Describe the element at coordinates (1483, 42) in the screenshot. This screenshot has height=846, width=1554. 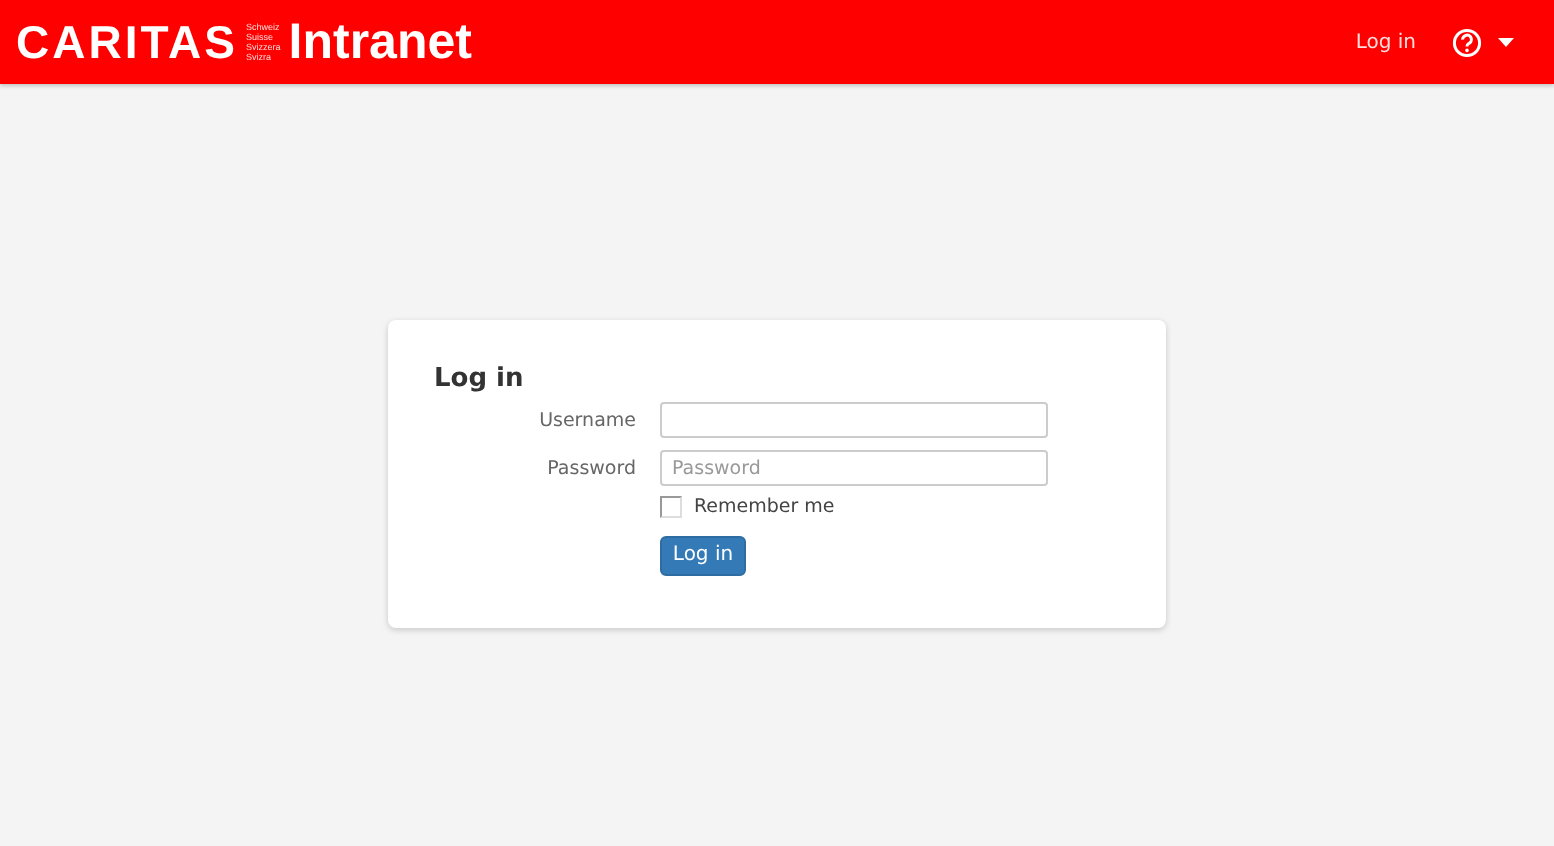
I see `help-menu-button` at that location.